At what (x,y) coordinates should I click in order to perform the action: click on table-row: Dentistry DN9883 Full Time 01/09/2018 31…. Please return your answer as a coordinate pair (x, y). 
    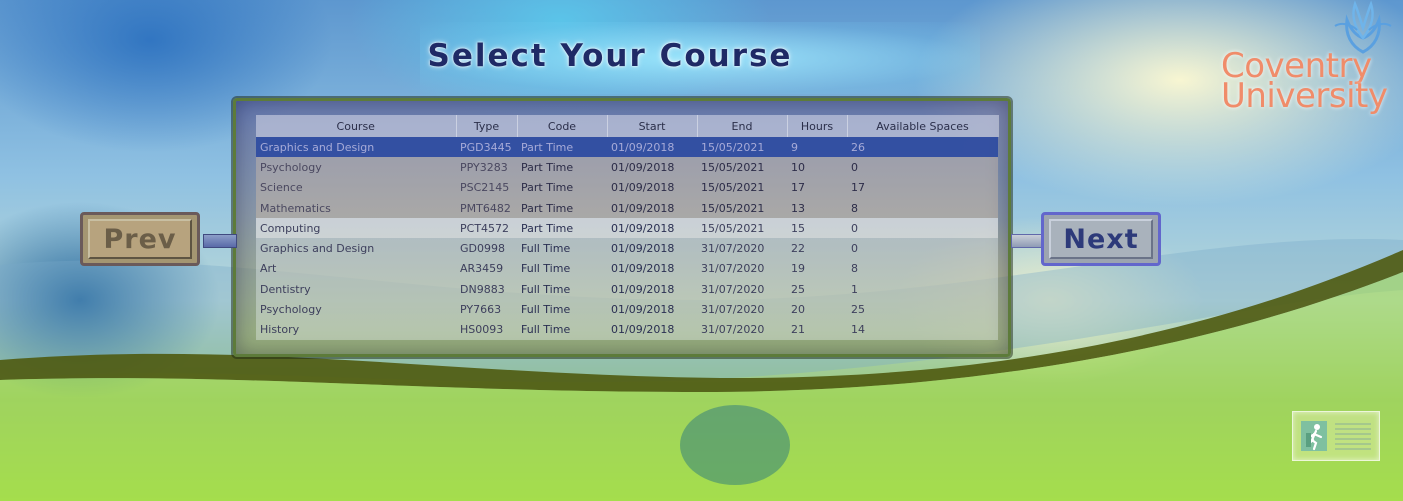
    Looking at the image, I should click on (627, 289).